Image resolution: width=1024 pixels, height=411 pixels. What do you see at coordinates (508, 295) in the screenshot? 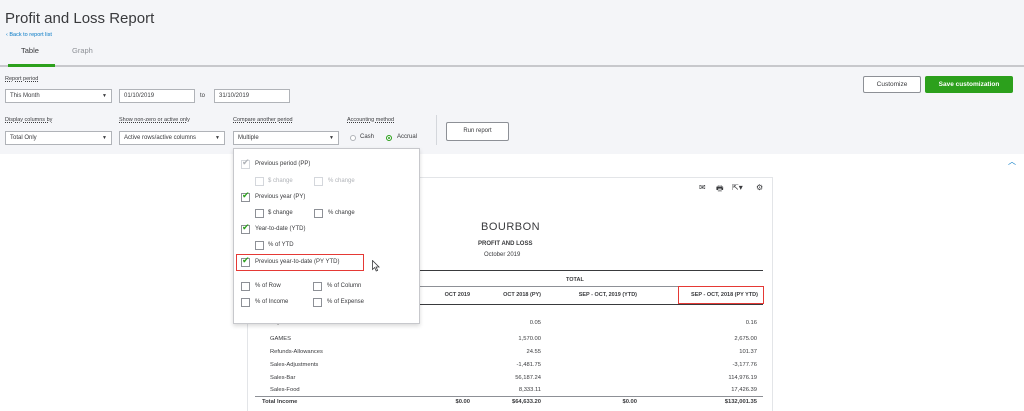
I see `column-header: OCT 2018 (PY)` at bounding box center [508, 295].